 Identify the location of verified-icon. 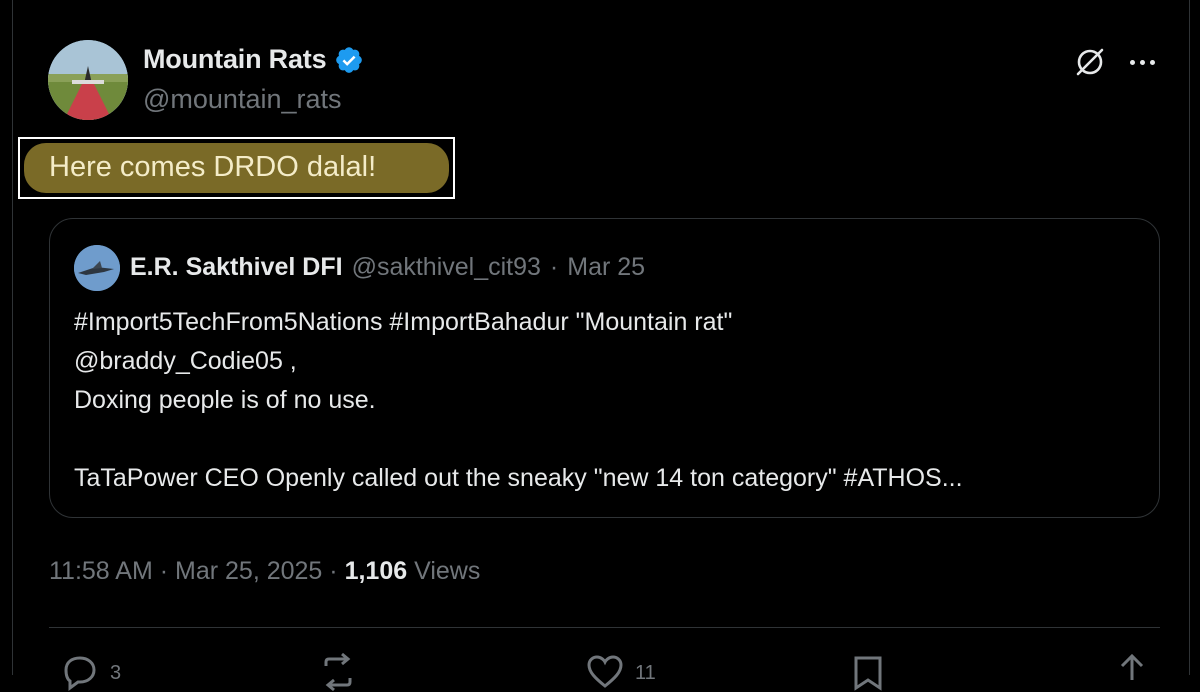
(349, 59).